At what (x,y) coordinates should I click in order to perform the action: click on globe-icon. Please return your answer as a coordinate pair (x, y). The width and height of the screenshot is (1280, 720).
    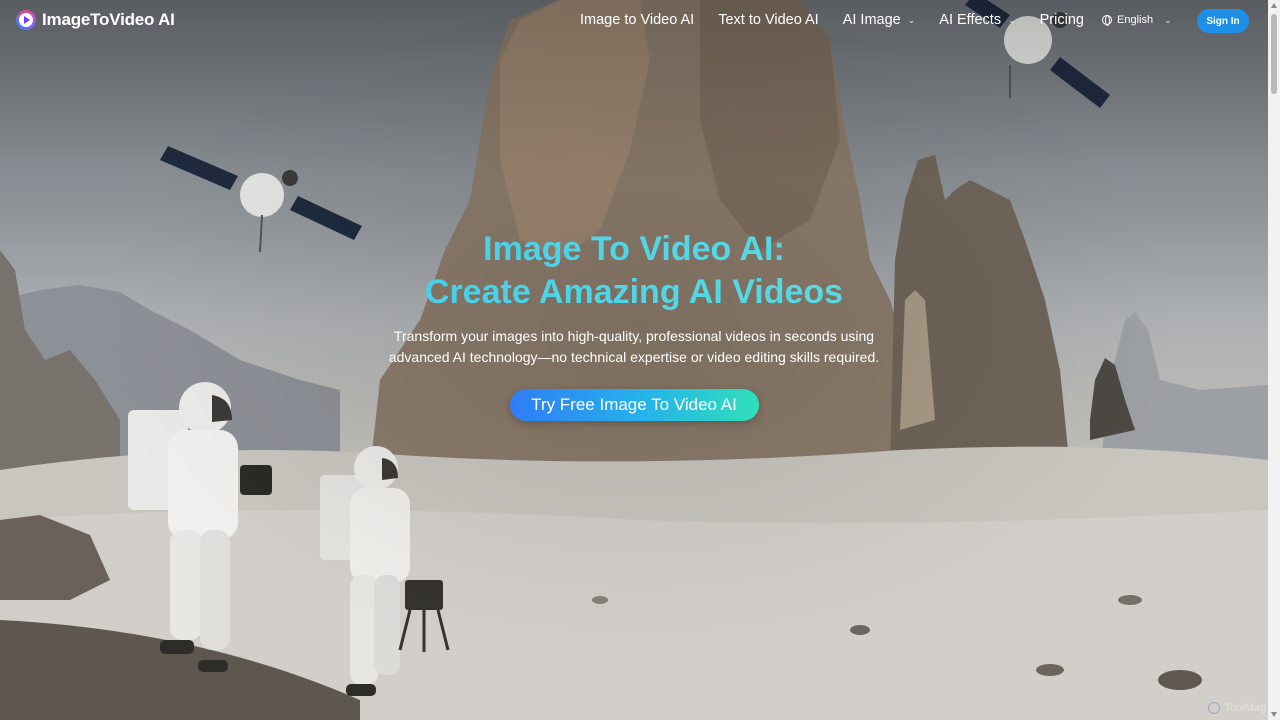
    Looking at the image, I should click on (1107, 20).